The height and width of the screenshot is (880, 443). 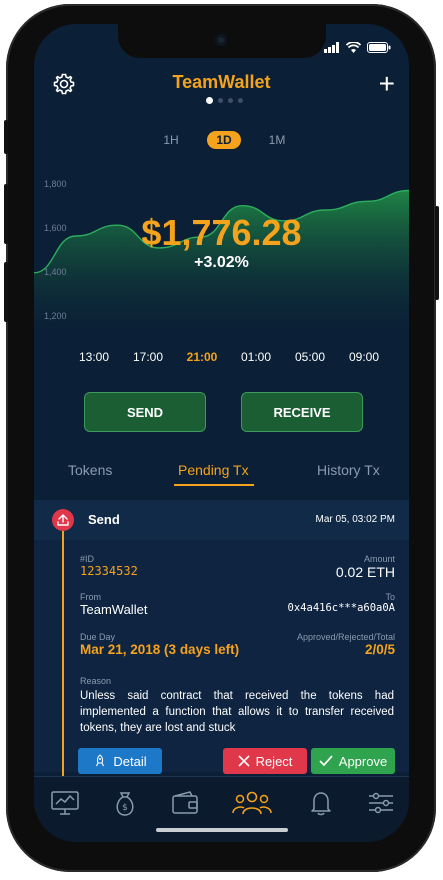 What do you see at coordinates (114, 609) in the screenshot?
I see `from-value: TeamWallet` at bounding box center [114, 609].